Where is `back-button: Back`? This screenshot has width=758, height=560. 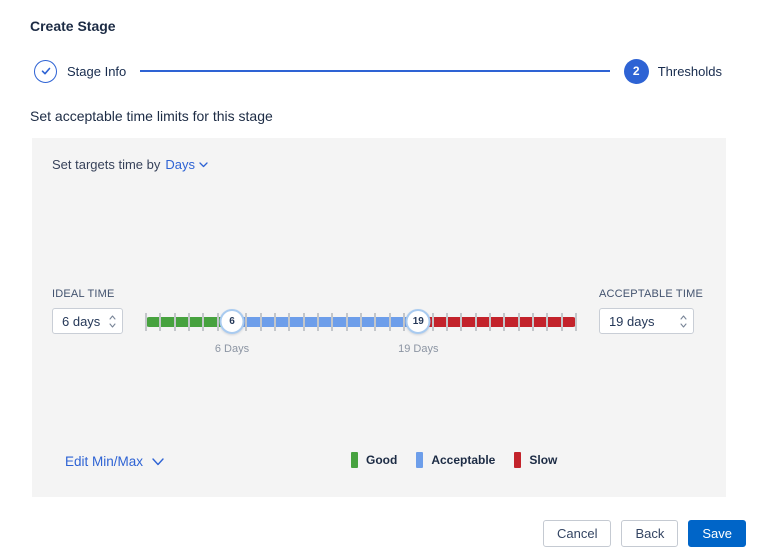 back-button: Back is located at coordinates (650, 533).